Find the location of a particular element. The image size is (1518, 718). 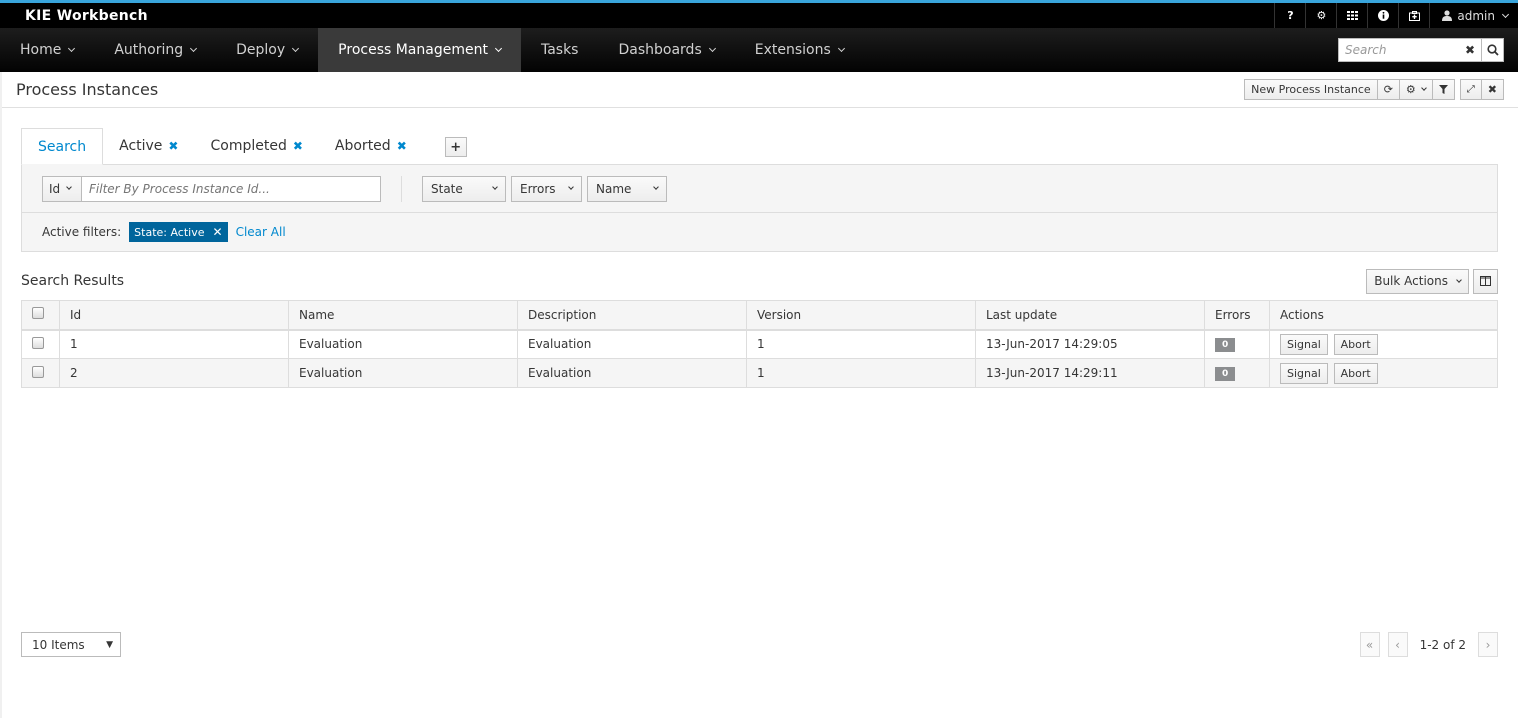

filter-tabs: Search Active ✖ Completed ✖ Aborted ✖ + is located at coordinates (759, 146).